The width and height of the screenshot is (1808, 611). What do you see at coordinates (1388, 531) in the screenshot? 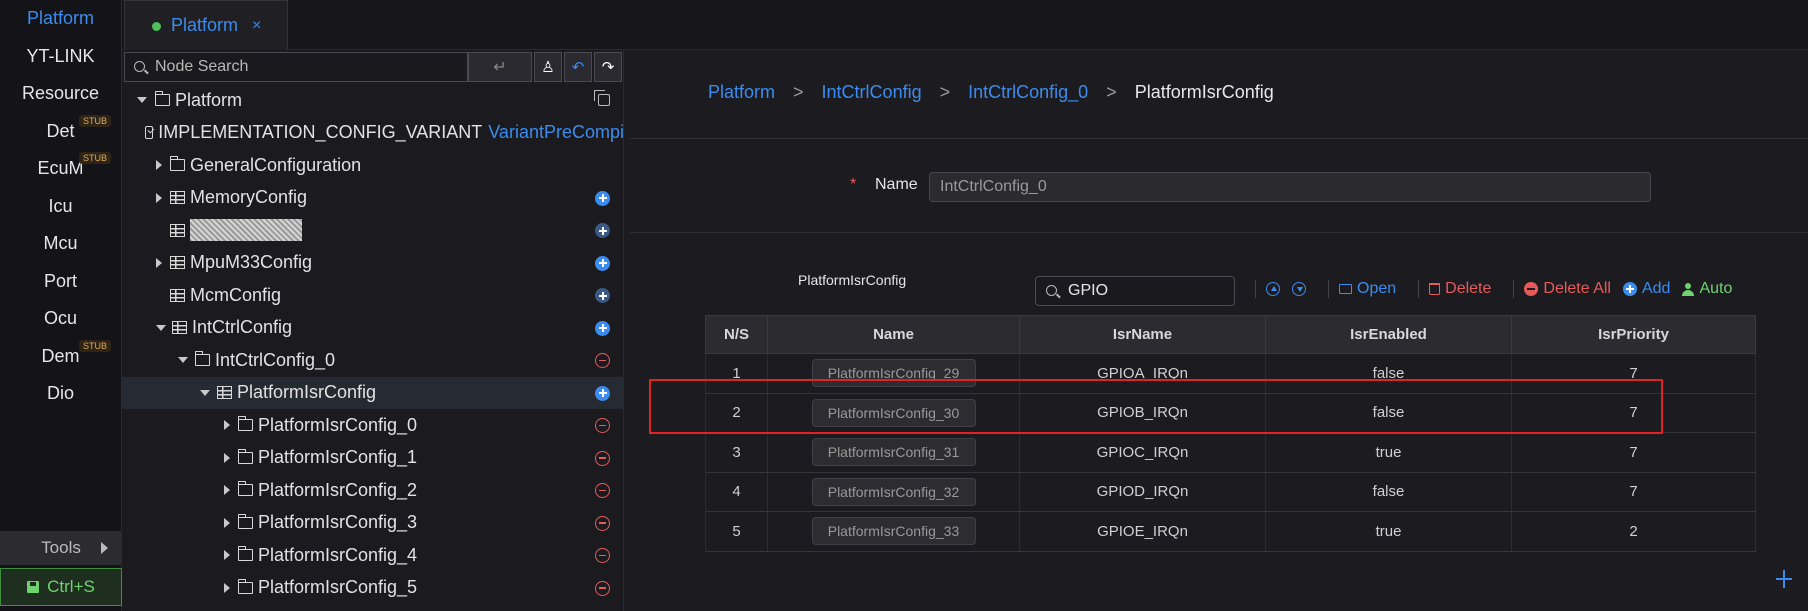
I see `cell-isrenabled: true` at bounding box center [1388, 531].